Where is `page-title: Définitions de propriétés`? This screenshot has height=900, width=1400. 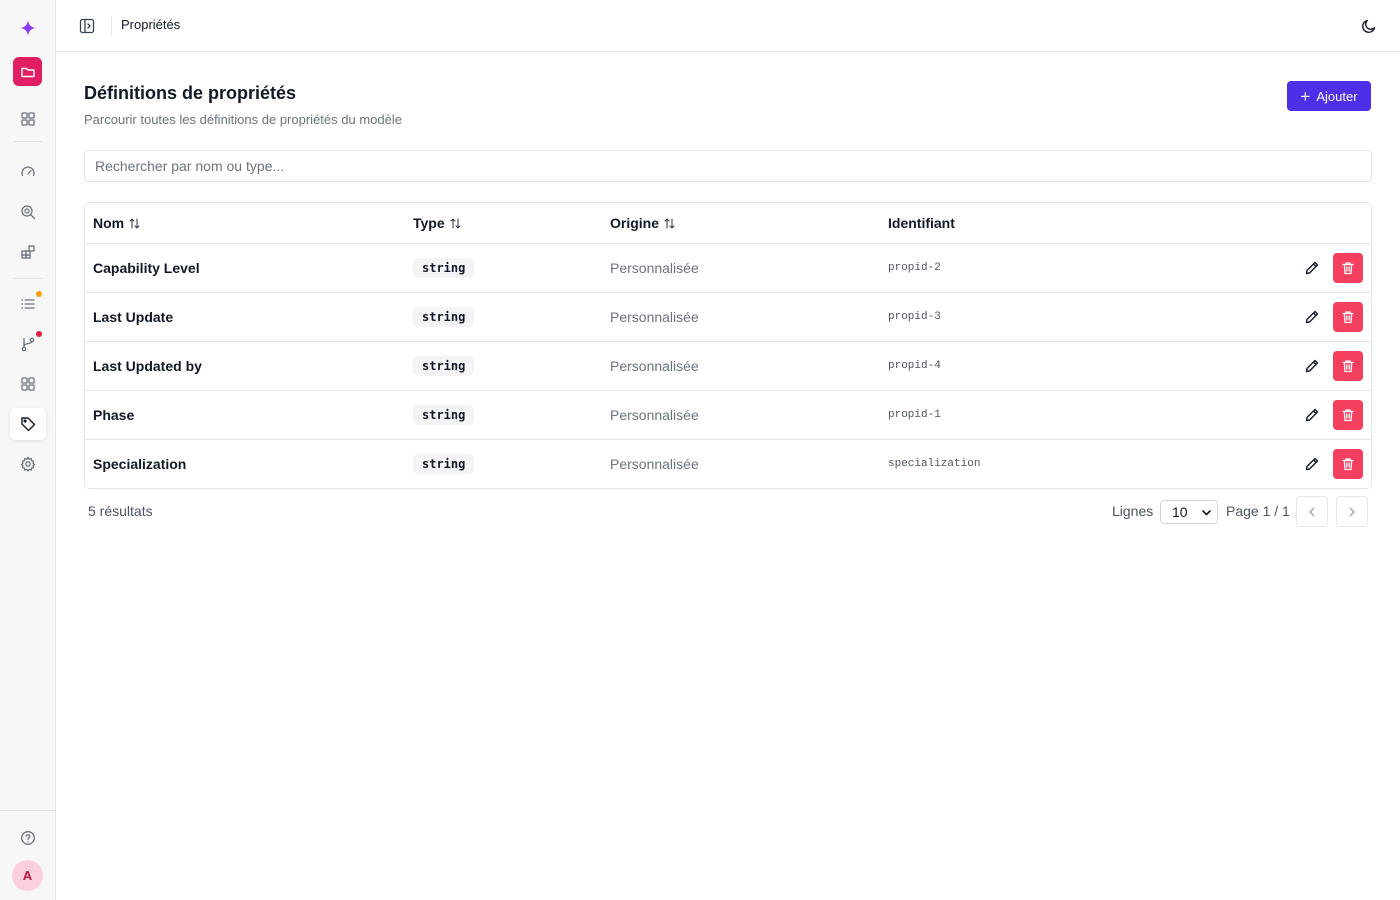
page-title: Définitions de propriétés is located at coordinates (190, 93).